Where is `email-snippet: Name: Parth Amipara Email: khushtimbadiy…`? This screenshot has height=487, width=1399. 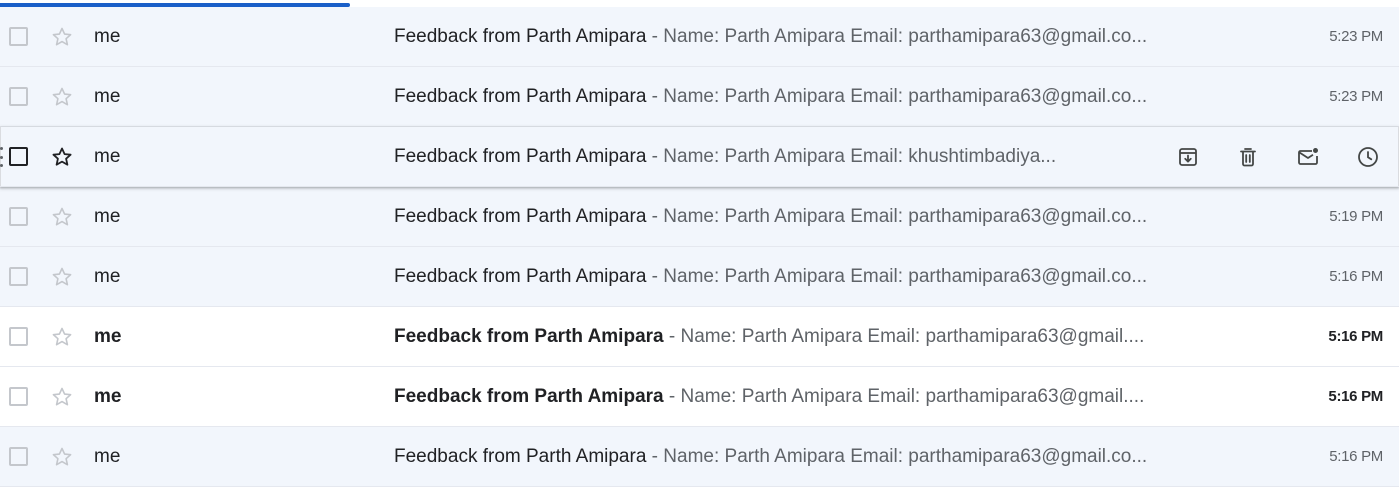
email-snippet: Name: Parth Amipara Email: khushtimbadiy… is located at coordinates (860, 156).